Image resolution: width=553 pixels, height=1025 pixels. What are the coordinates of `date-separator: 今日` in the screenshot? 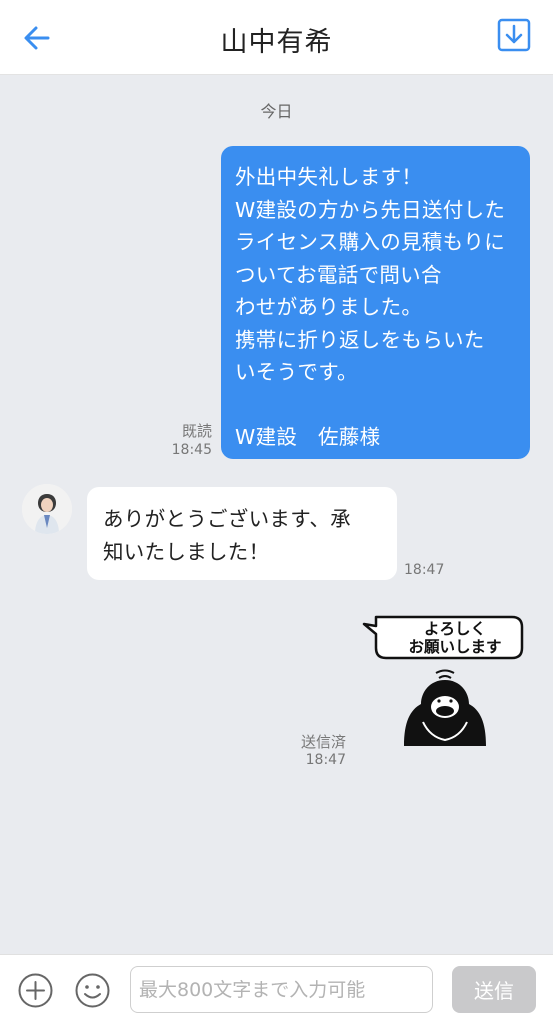 It's located at (276, 111).